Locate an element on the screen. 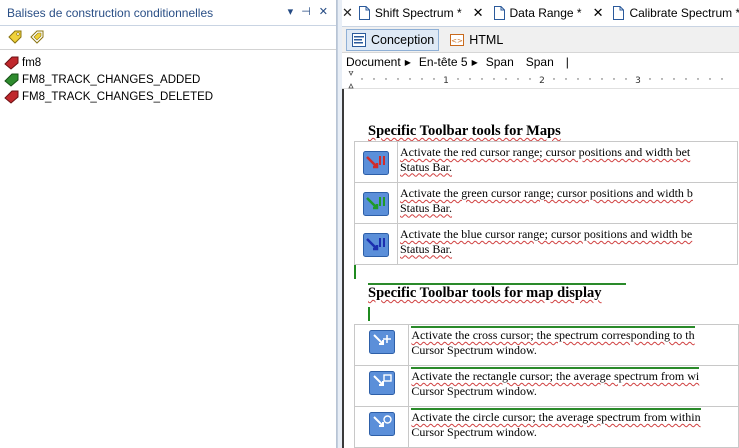 The height and width of the screenshot is (448, 739). panel-menu-icon: ▾ is located at coordinates (291, 11).